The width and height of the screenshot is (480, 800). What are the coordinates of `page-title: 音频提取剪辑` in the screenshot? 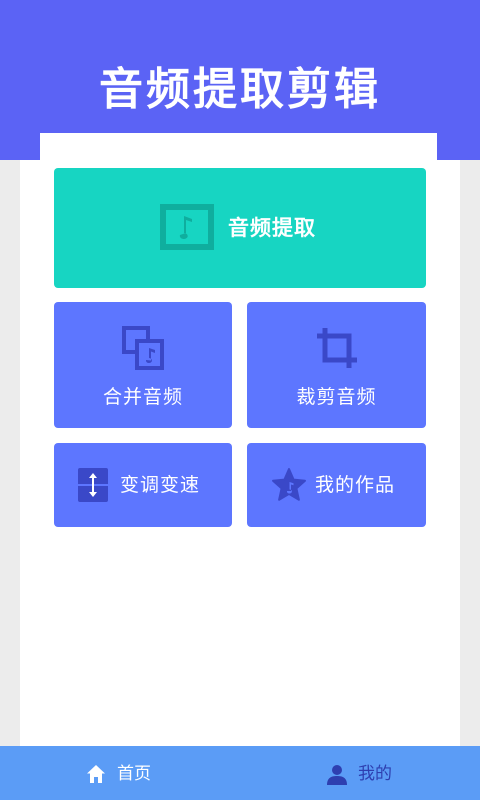 It's located at (240, 89).